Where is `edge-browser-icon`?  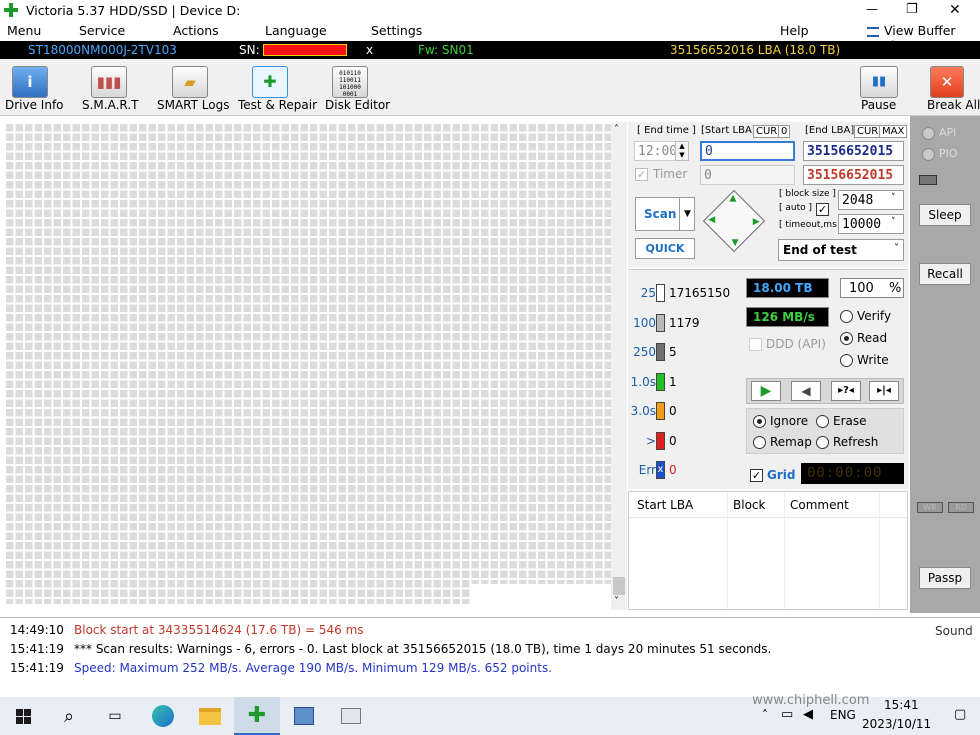 edge-browser-icon is located at coordinates (163, 716).